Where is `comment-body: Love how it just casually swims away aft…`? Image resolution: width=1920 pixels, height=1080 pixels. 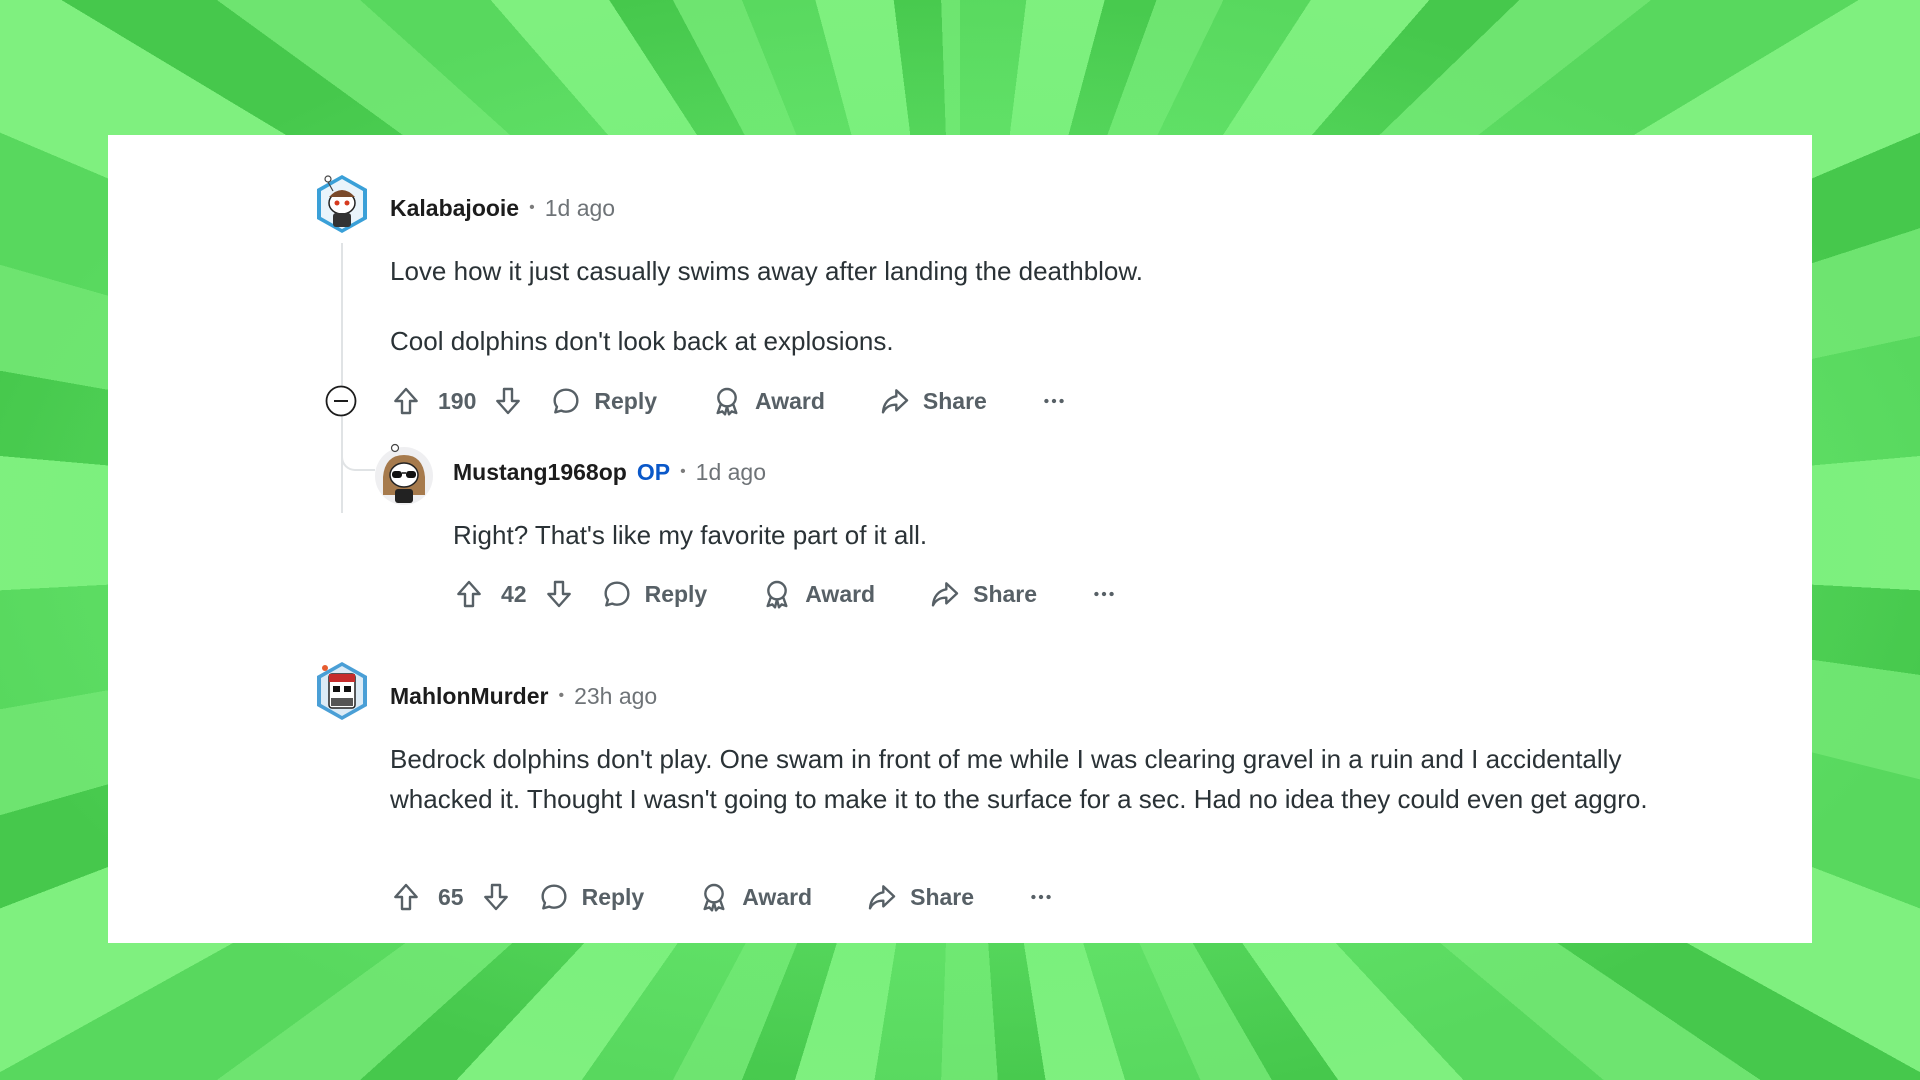
comment-body: Love how it just casually swims away aft… is located at coordinates (1070, 306).